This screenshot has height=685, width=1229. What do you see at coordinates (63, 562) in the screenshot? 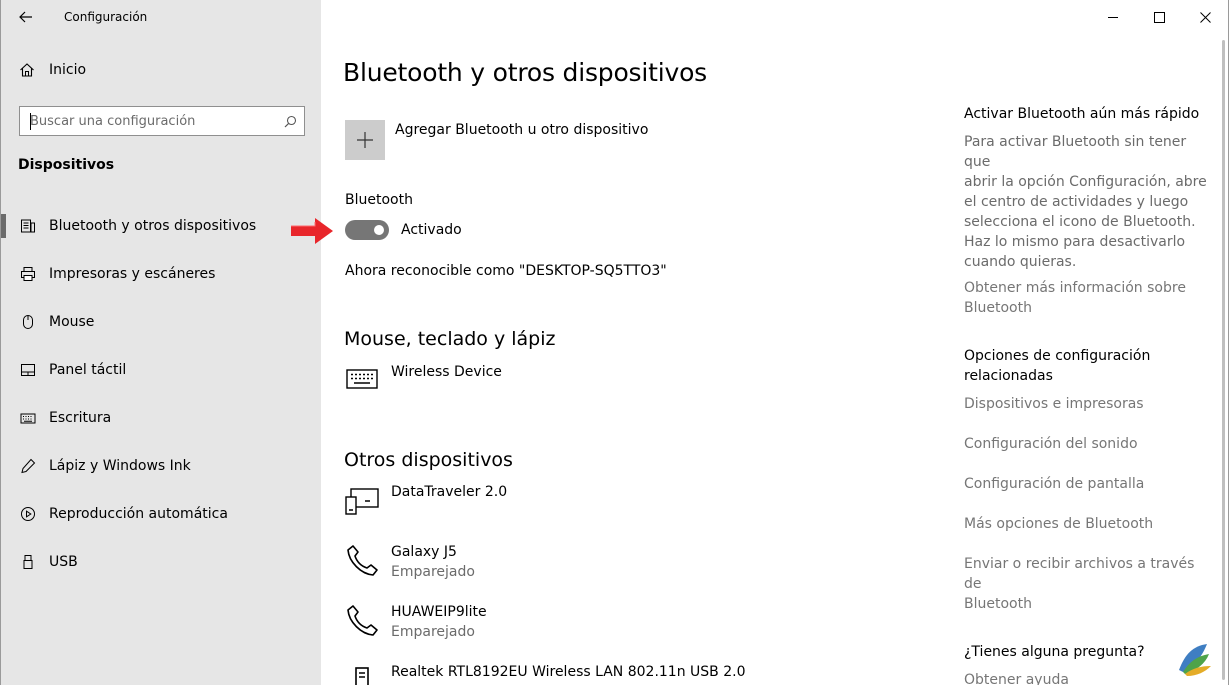
I see `sidebar-item-label: USB` at bounding box center [63, 562].